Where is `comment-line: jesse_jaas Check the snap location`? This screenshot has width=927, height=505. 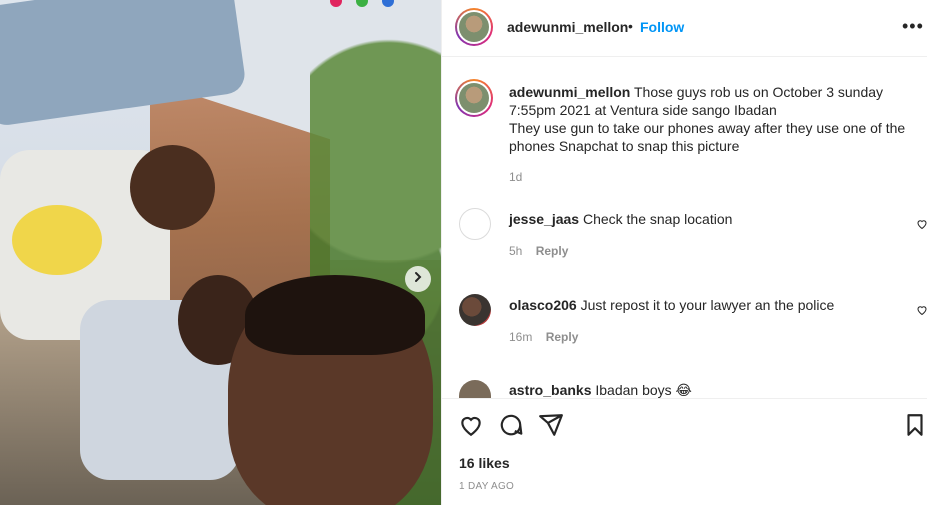
comment-line: jesse_jaas Check the snap location is located at coordinates (620, 219).